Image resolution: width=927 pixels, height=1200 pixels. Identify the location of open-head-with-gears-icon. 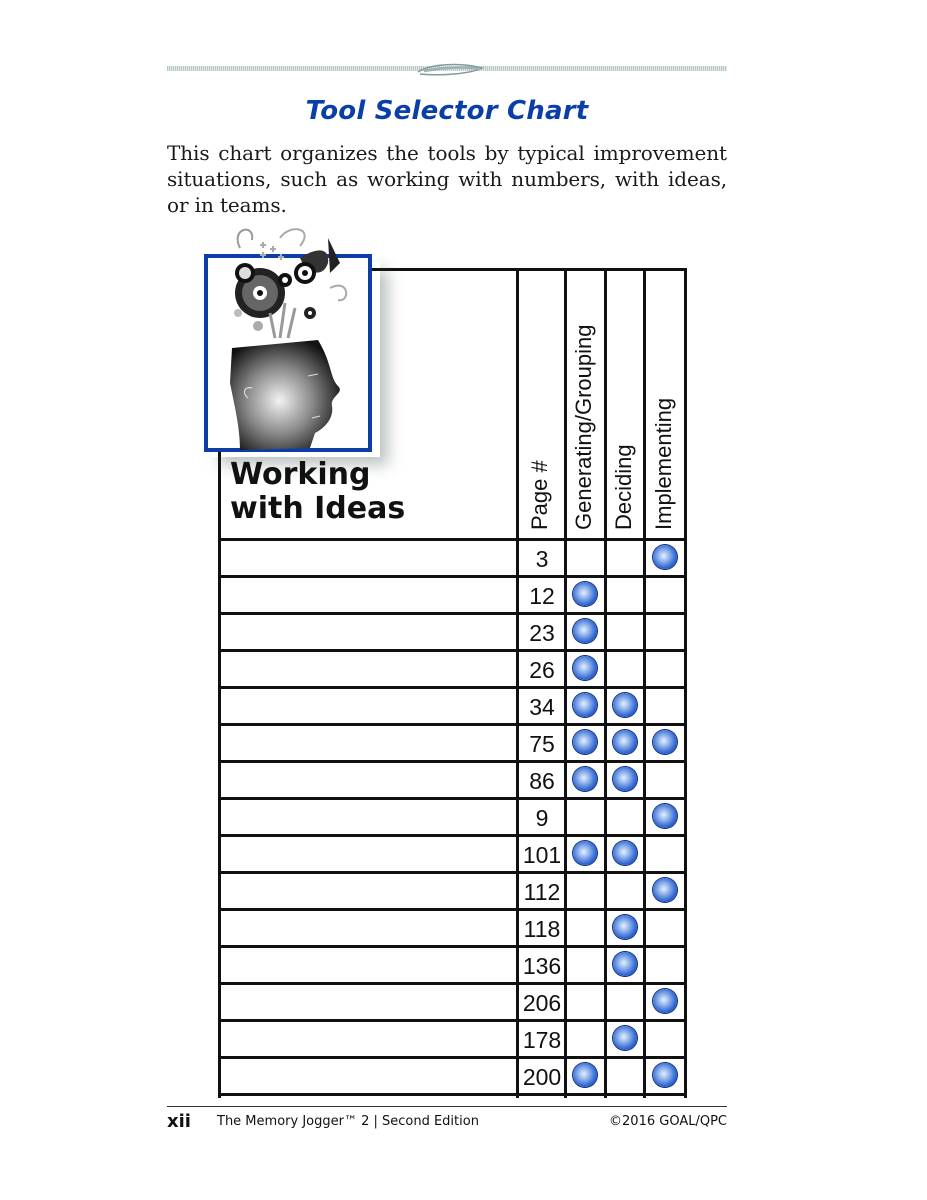
(289, 339).